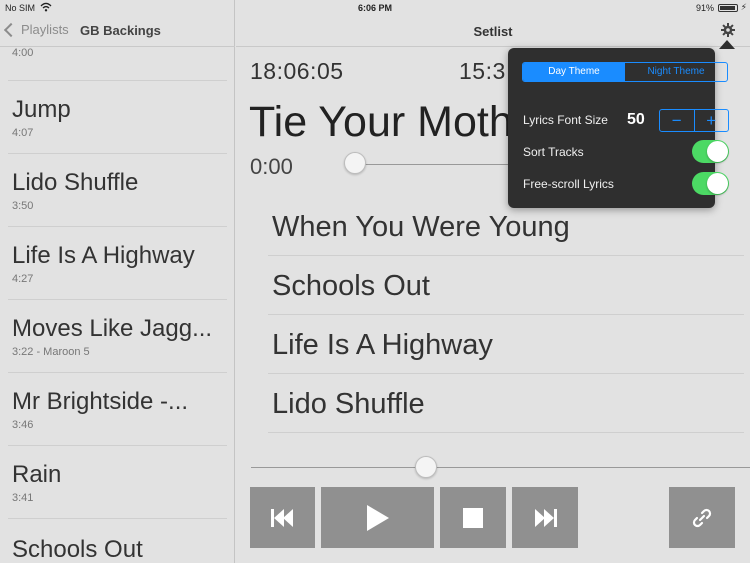 The width and height of the screenshot is (750, 563). I want to click on setlist-item-title: Schools Out, so click(351, 286).